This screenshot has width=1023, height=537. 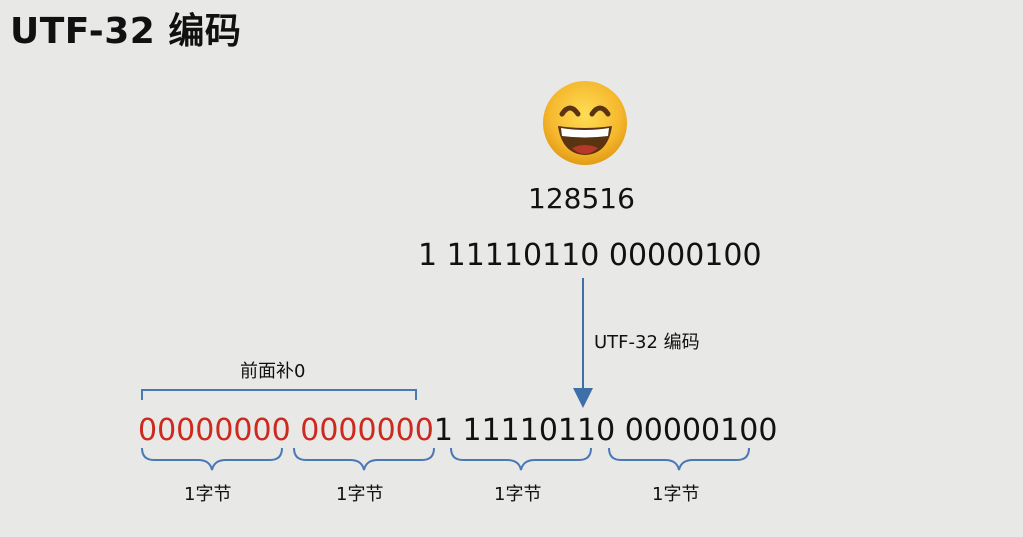 I want to click on emoji-svg, so click(x=585, y=123).